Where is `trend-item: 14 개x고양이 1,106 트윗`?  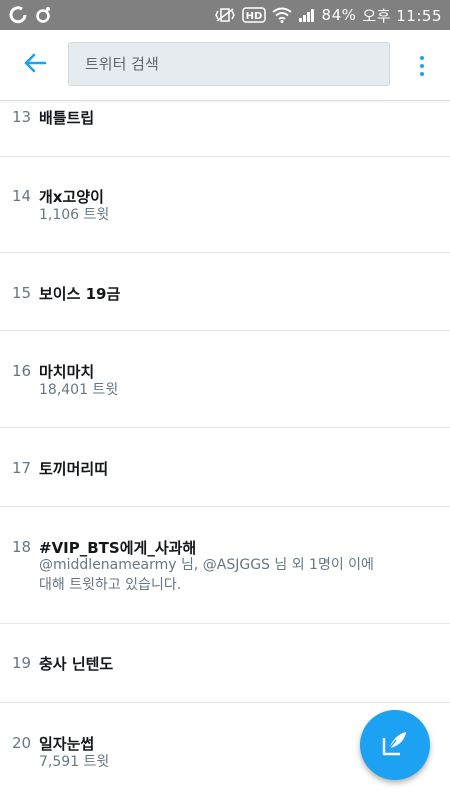
trend-item: 14 개x고양이 1,106 트윗 is located at coordinates (225, 205).